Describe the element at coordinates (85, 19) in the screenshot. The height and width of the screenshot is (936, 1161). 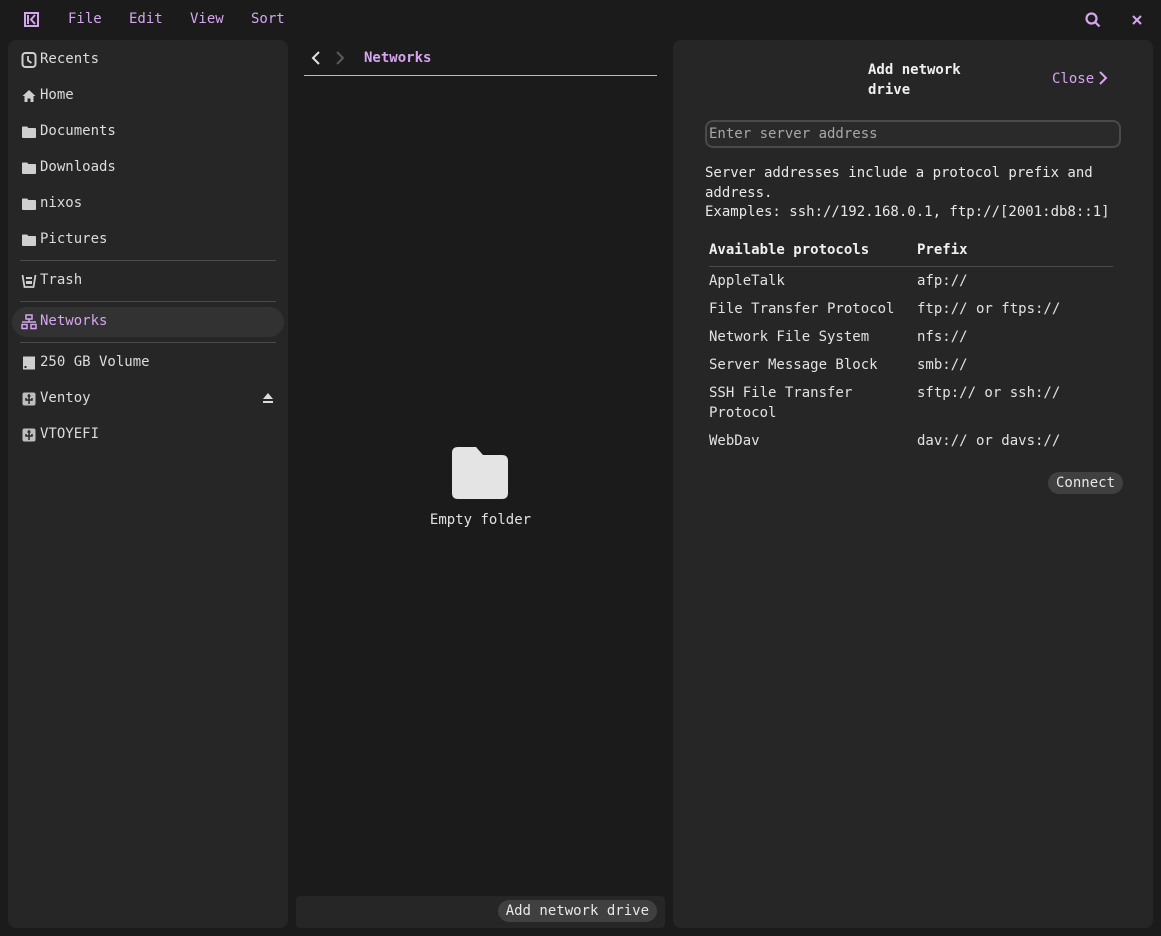
I see `menu-file: File` at that location.